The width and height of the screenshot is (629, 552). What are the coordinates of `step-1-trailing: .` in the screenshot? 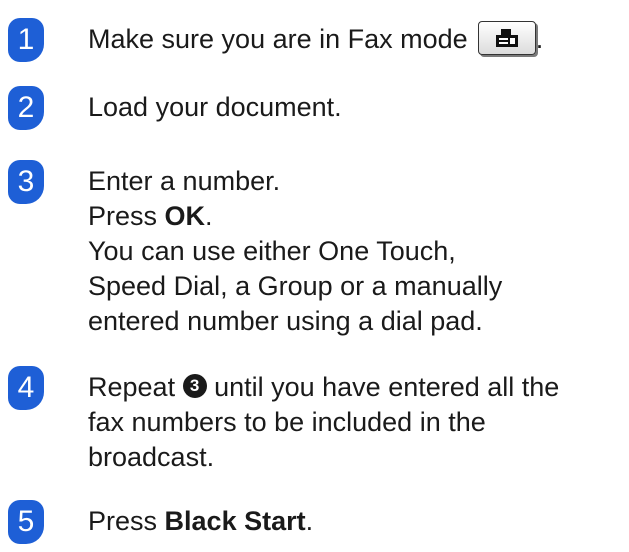 It's located at (539, 39).